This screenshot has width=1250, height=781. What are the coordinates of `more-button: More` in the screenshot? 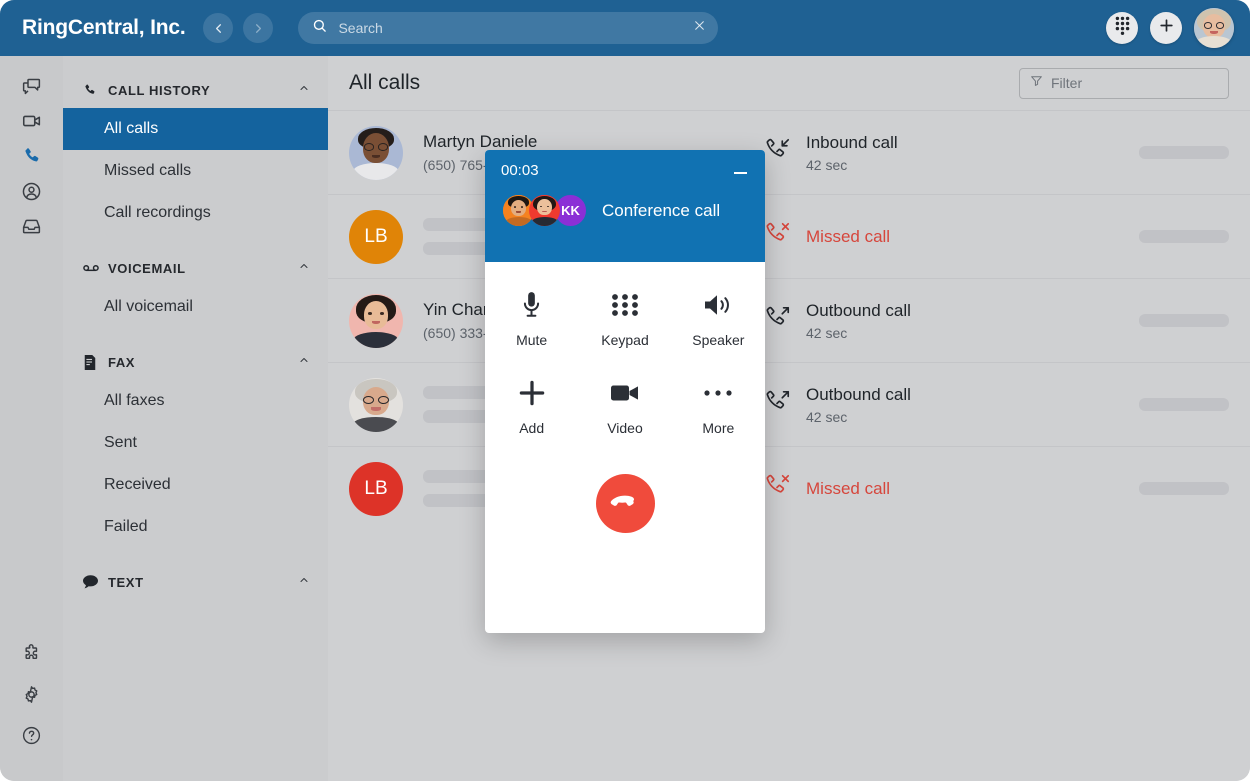 It's located at (718, 406).